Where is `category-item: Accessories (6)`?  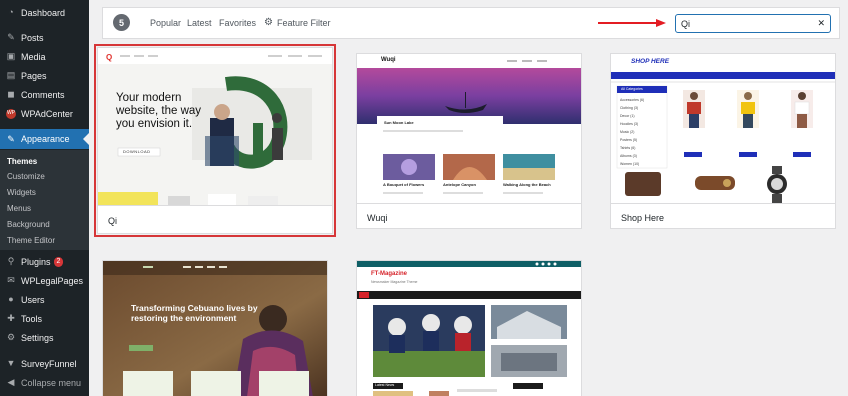
category-item: Accessories (6) is located at coordinates (632, 100).